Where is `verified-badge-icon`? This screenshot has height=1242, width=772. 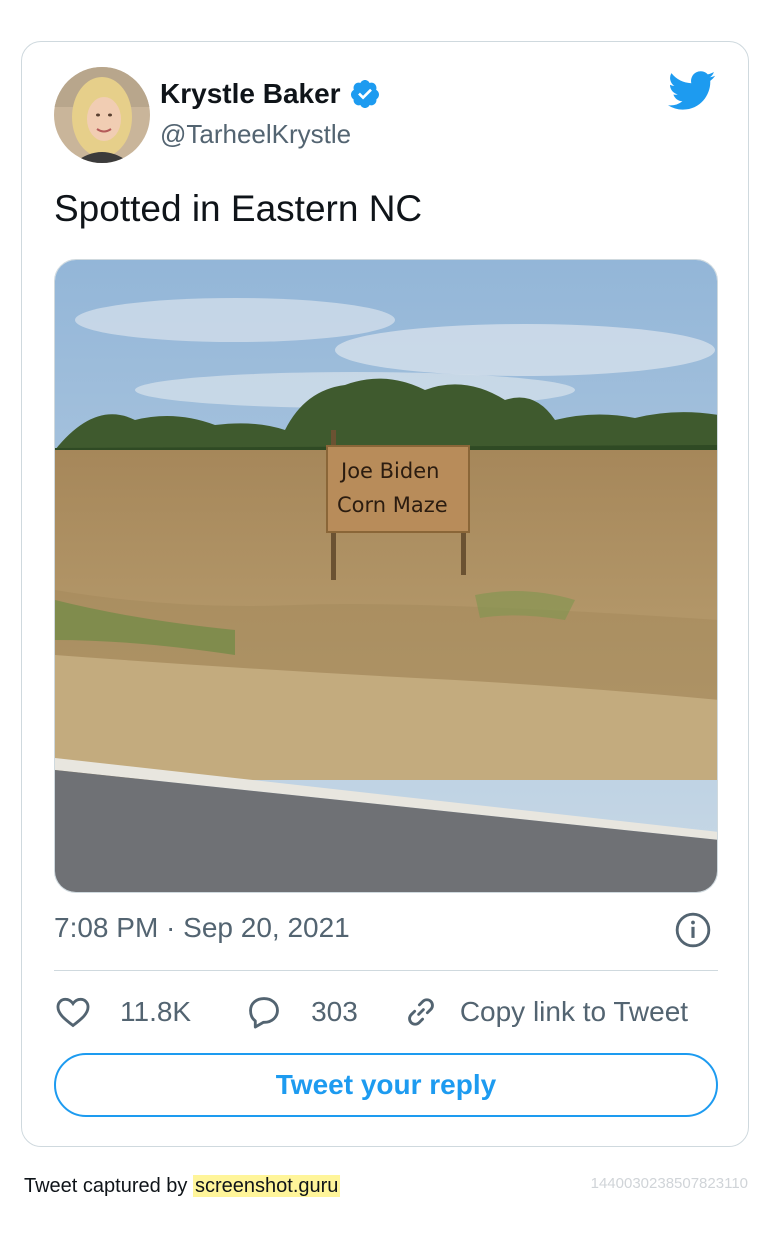 verified-badge-icon is located at coordinates (365, 94).